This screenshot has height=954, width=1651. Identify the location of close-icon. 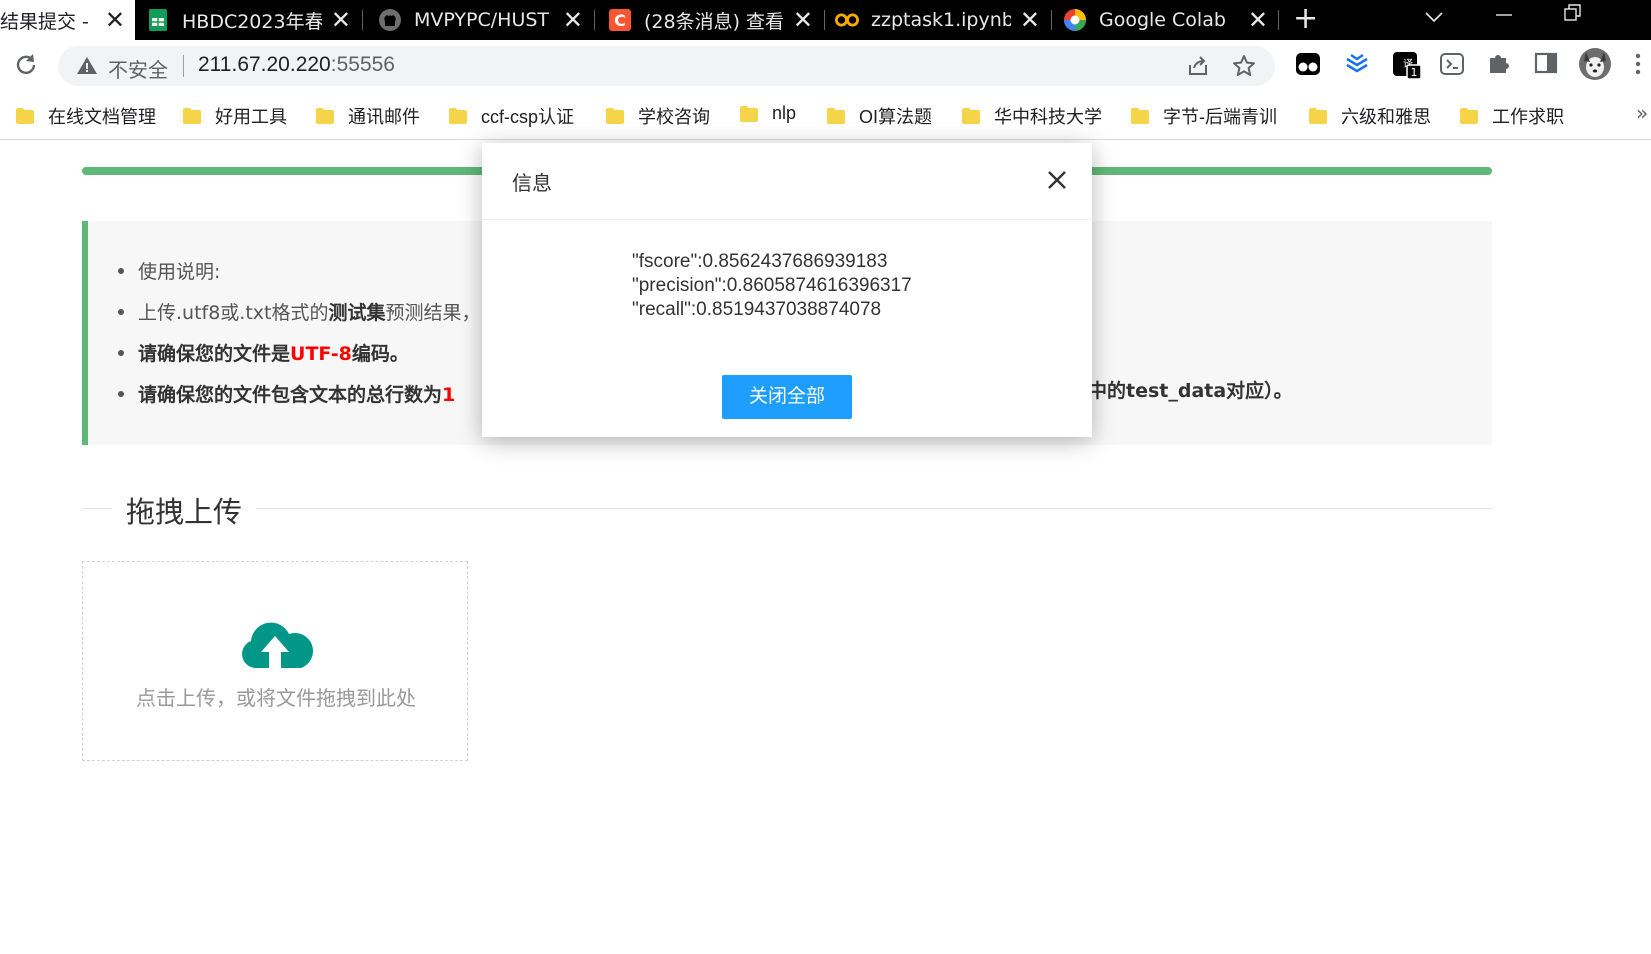
(1057, 180).